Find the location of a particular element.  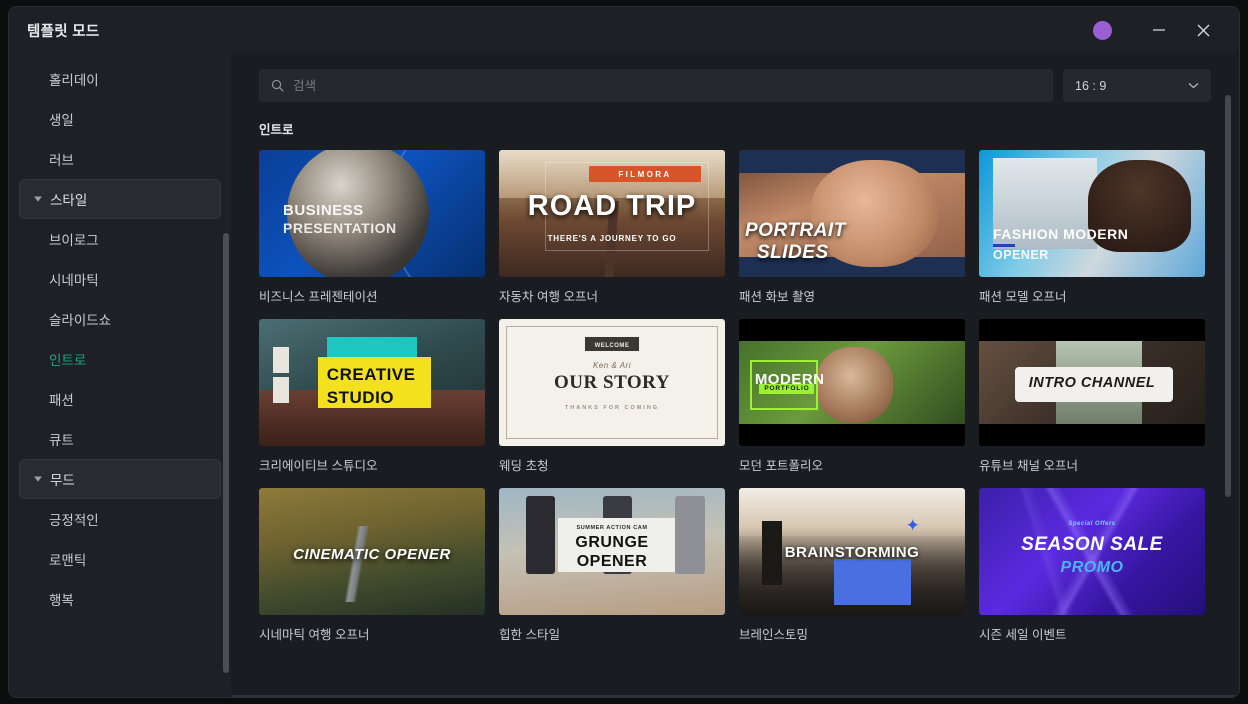

template-card: ✦ BRAINSTORMING 브레인스토밍 is located at coordinates (852, 565).